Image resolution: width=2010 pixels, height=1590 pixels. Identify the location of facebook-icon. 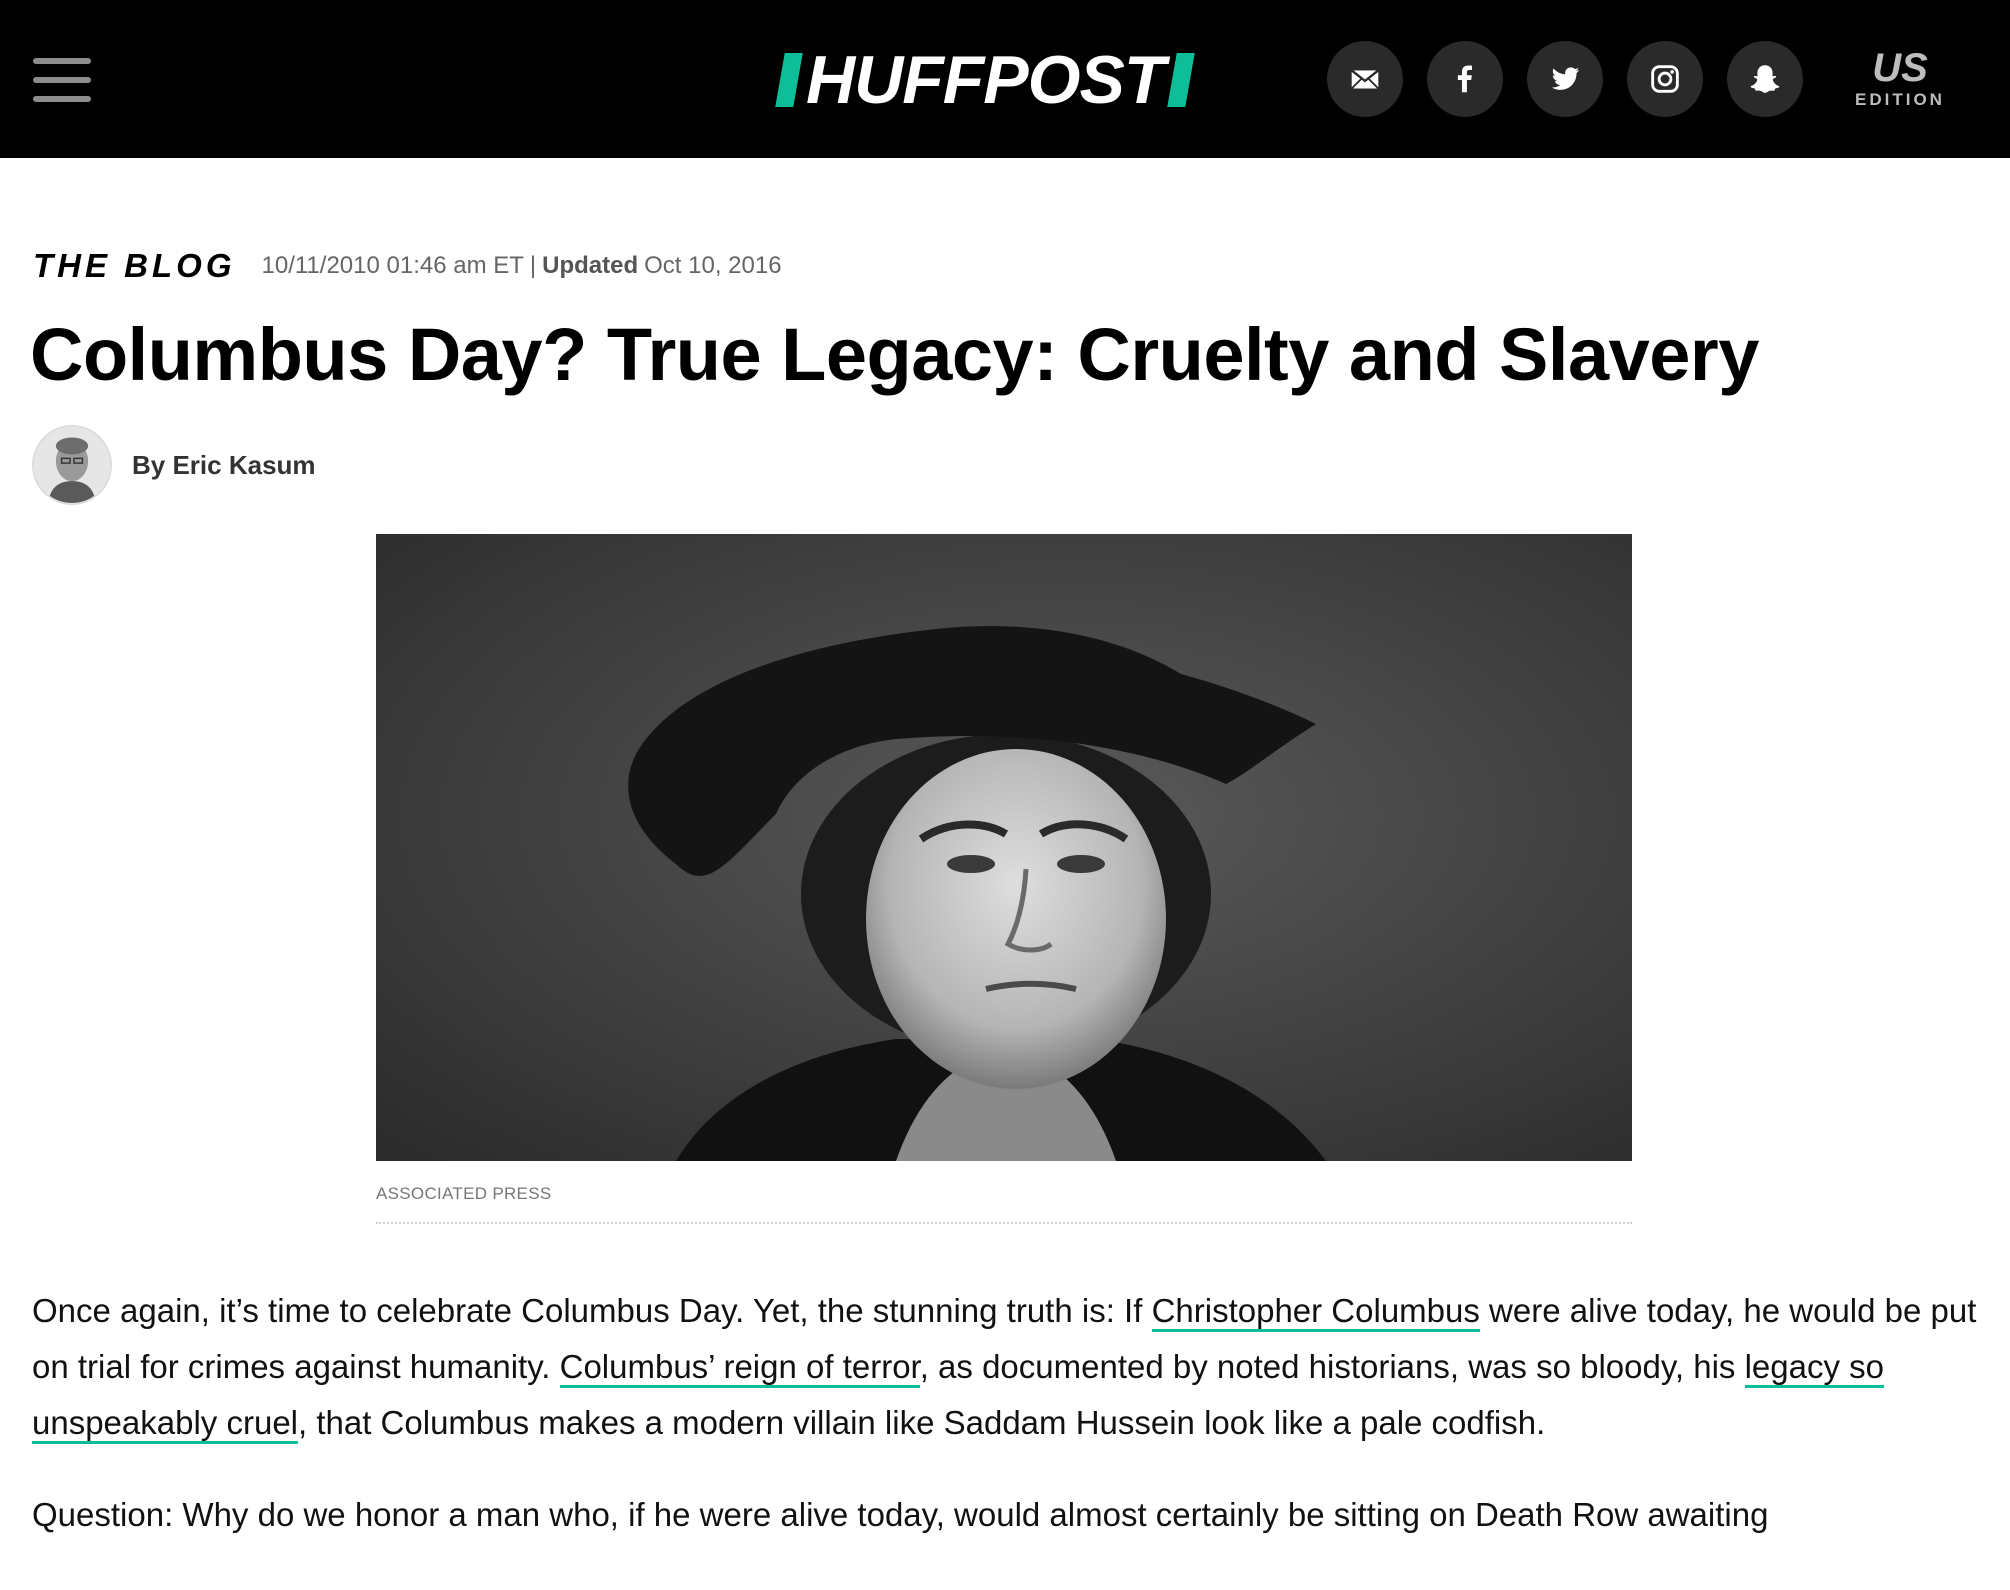
(1465, 79).